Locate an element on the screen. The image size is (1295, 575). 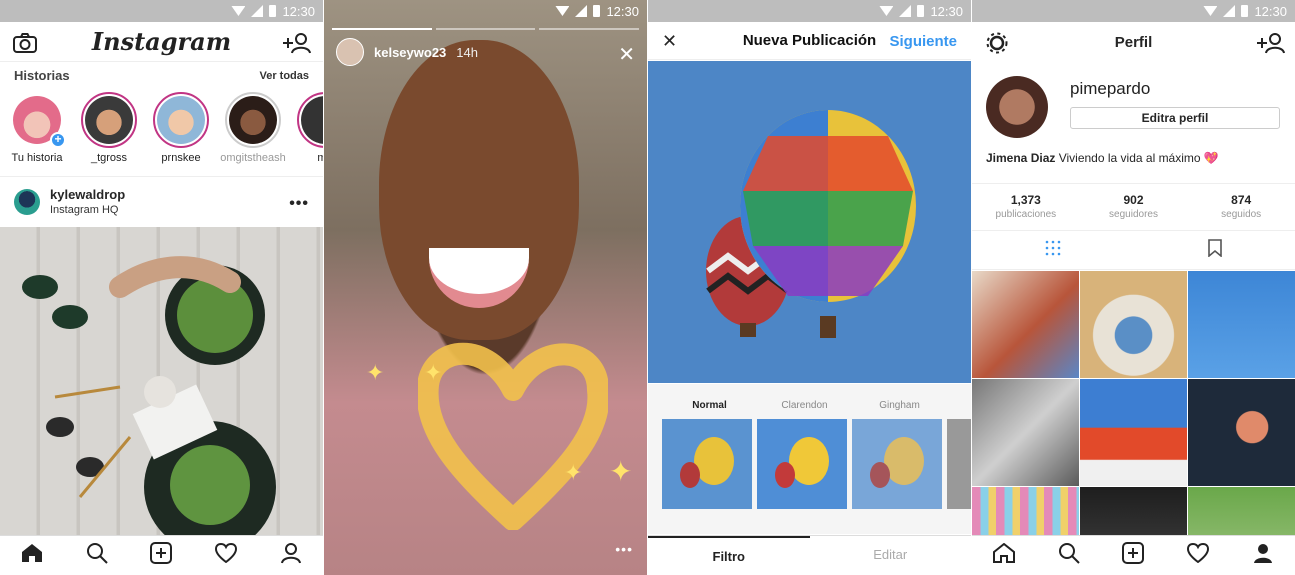
story-item: + Tu historia is located at coordinates (37, 128).